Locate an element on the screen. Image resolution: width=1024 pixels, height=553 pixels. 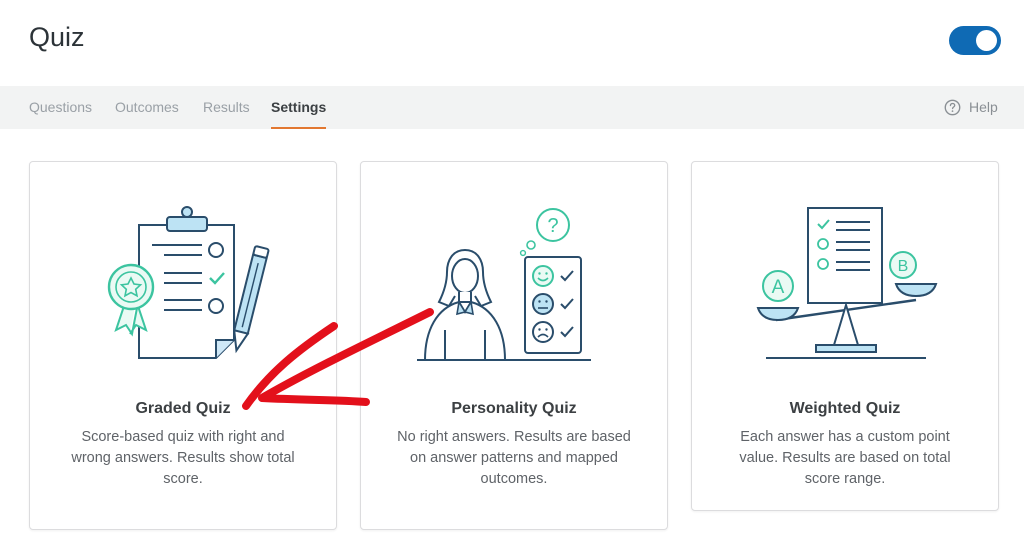
card-title: Personality Quiz is located at coordinates (514, 408).